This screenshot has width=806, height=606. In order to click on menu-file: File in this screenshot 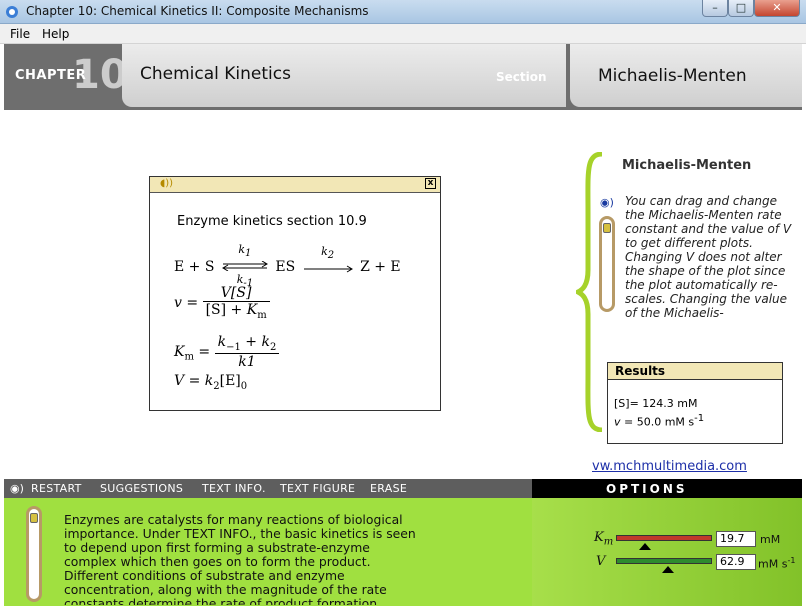, I will do `click(20, 34)`.